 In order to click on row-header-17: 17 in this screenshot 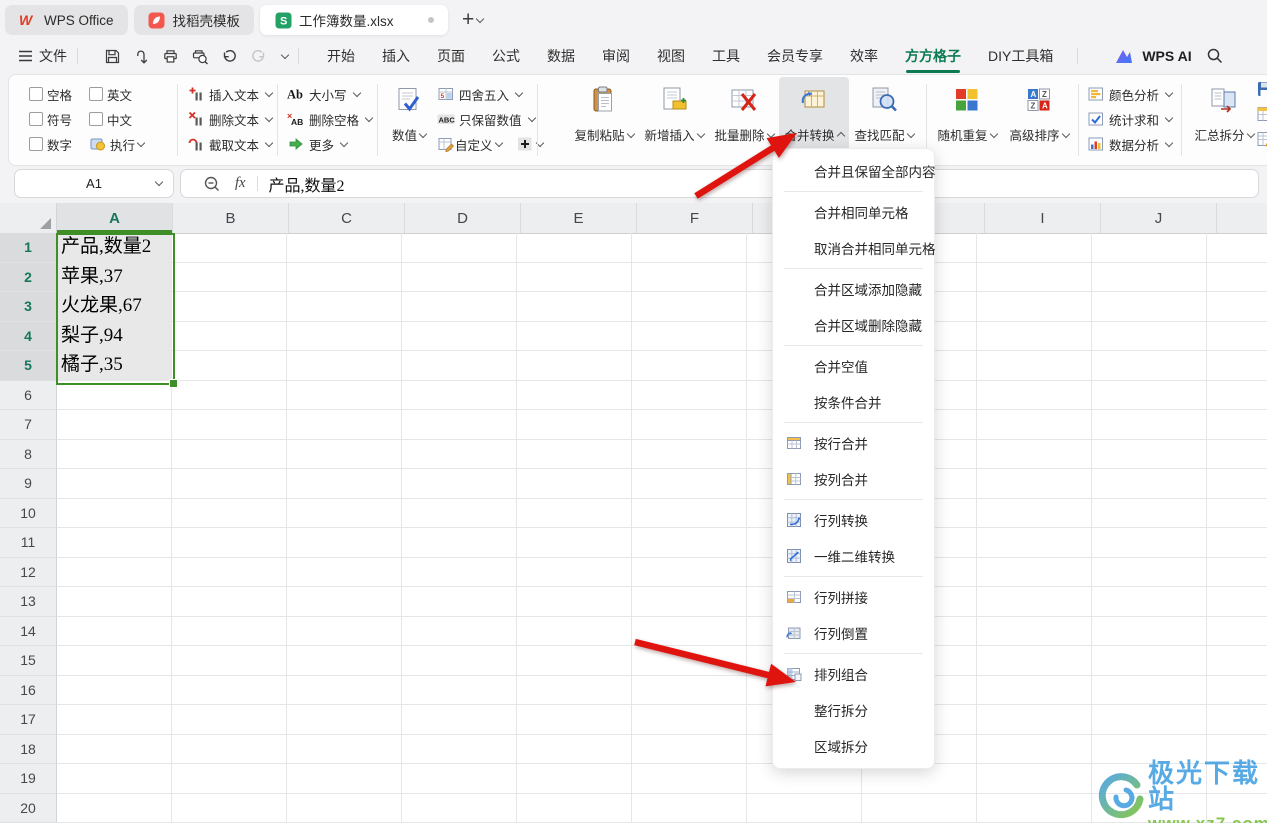, I will do `click(28, 720)`.